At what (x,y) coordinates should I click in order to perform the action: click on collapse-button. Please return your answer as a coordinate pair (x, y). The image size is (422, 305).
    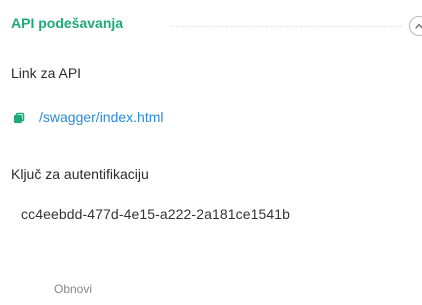
    Looking at the image, I should click on (415, 26).